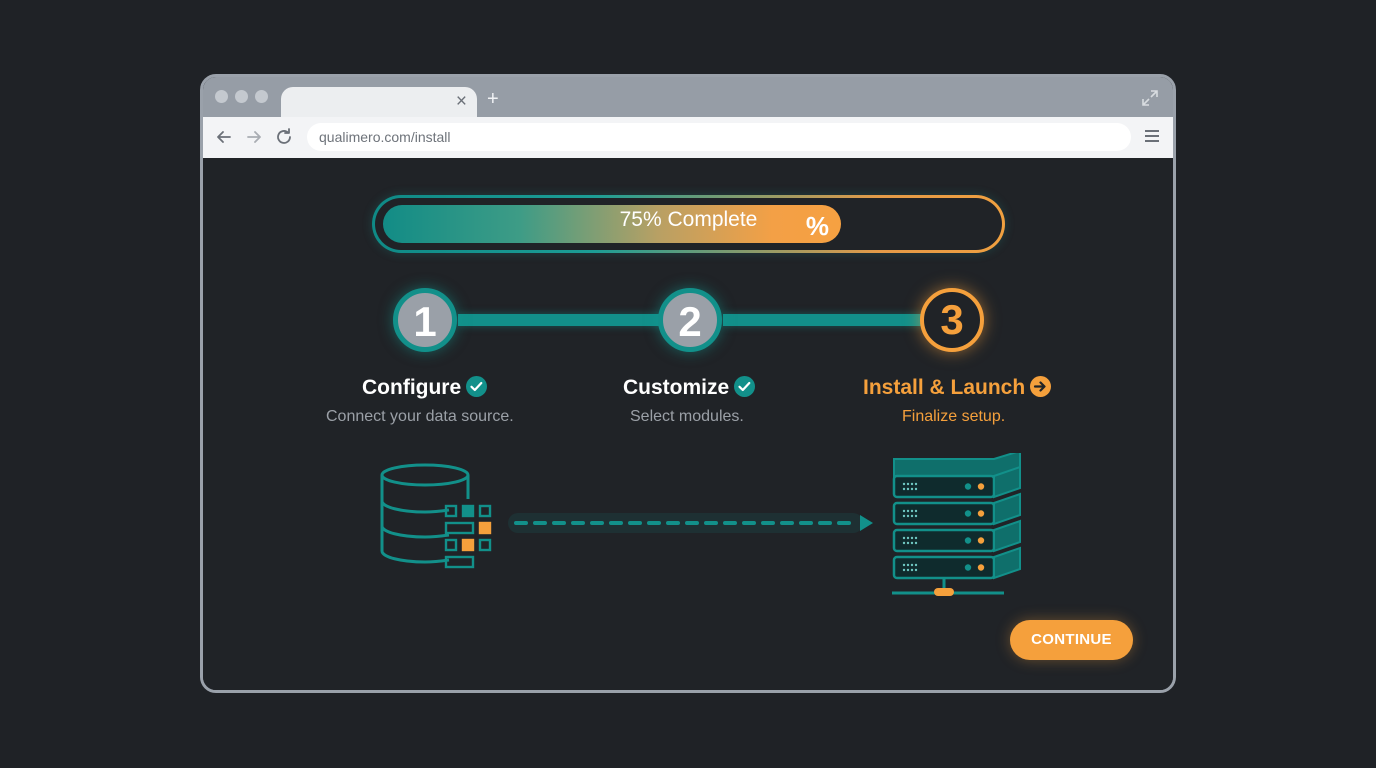 This screenshot has width=1376, height=768. I want to click on step-3-title-row: Install & Launch, so click(957, 388).